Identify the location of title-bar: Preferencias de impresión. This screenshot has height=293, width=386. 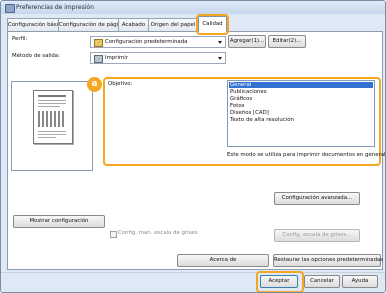
(193, 7).